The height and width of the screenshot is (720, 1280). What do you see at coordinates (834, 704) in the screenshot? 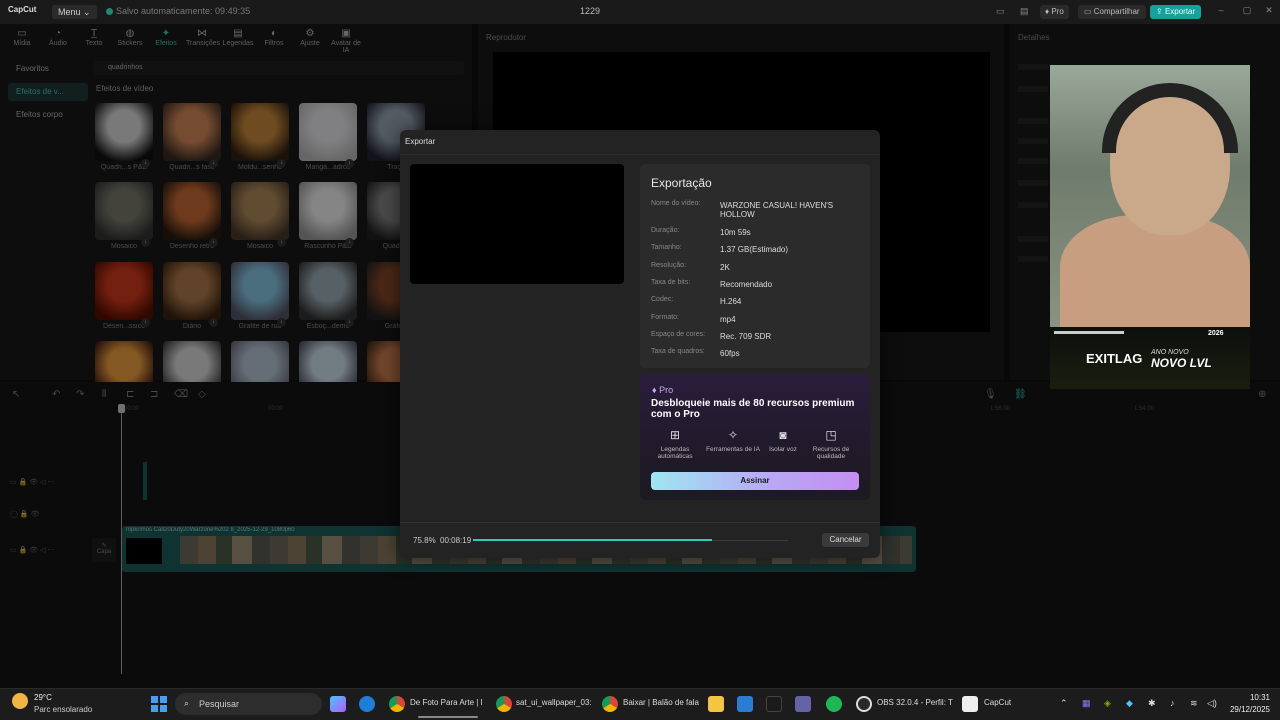
I see `spotify-icon` at bounding box center [834, 704].